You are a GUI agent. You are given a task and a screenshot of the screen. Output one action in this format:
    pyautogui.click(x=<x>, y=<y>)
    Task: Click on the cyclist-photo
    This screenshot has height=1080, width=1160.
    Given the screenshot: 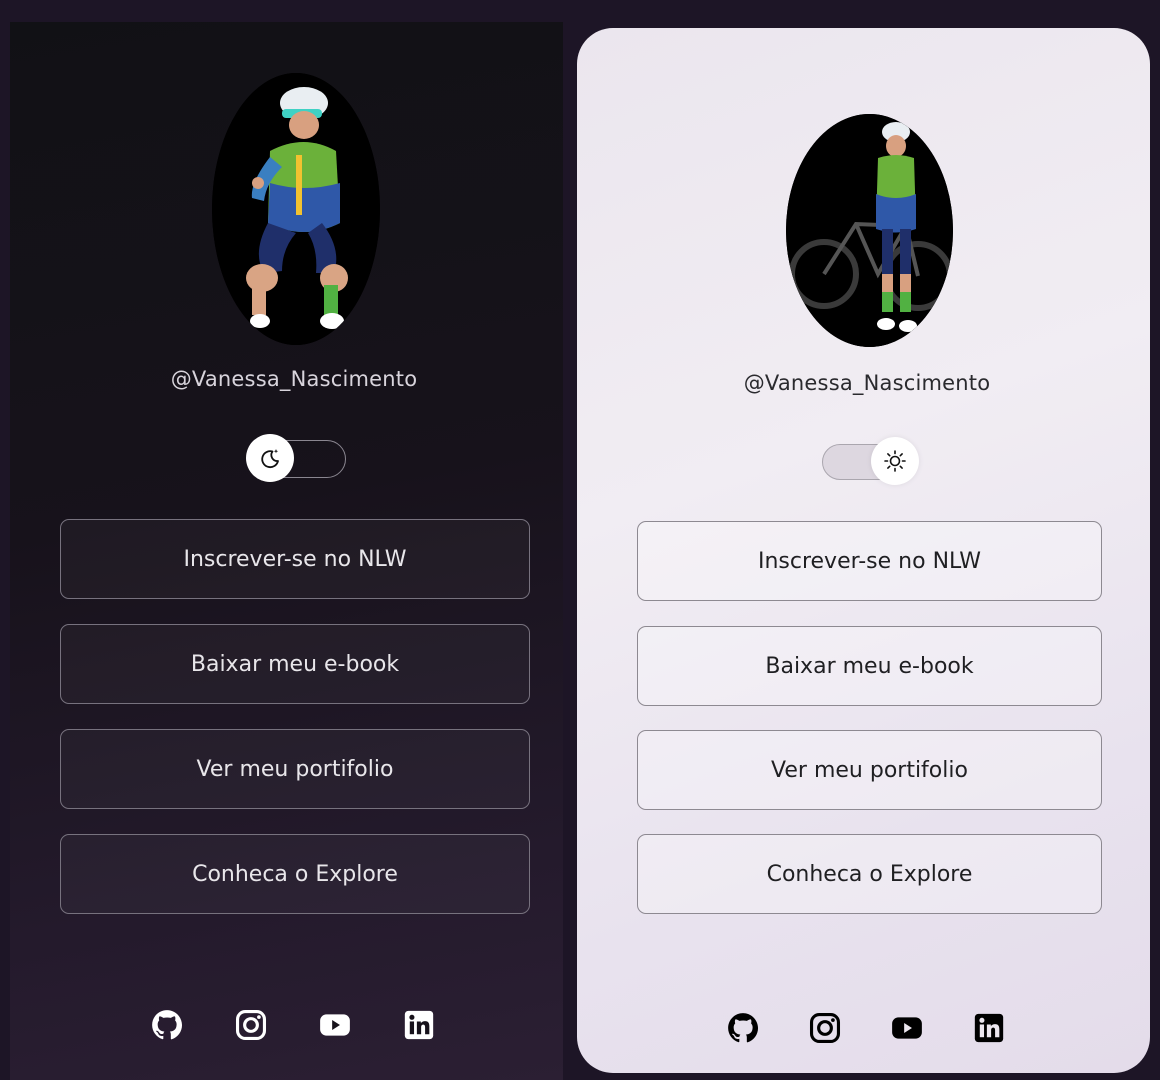 What is the action you would take?
    pyautogui.click(x=296, y=209)
    